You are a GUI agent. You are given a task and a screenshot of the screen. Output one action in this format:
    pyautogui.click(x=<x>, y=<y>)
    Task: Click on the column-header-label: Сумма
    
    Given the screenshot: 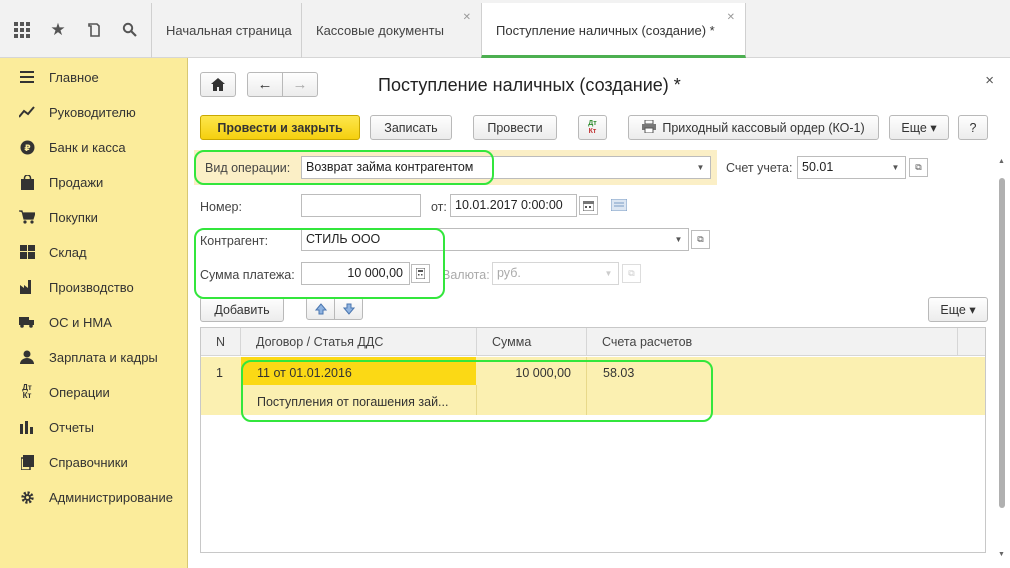 What is the action you would take?
    pyautogui.click(x=512, y=342)
    